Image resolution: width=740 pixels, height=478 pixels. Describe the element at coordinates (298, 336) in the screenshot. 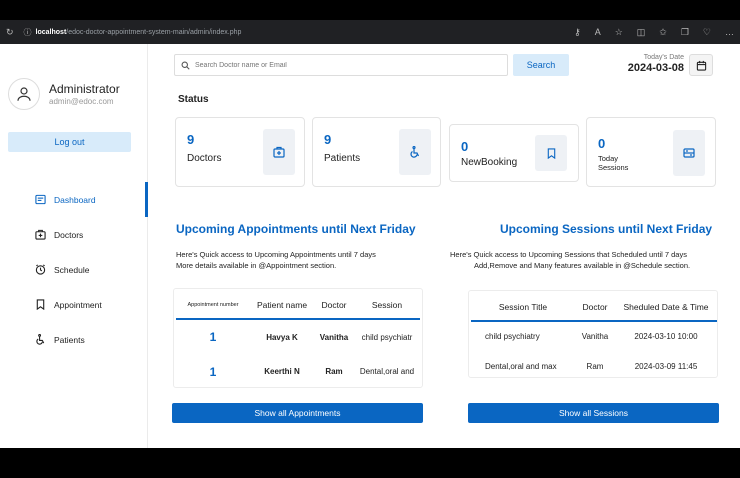

I see `table-row: 1 Havya K Vanitha child psychiatr` at that location.